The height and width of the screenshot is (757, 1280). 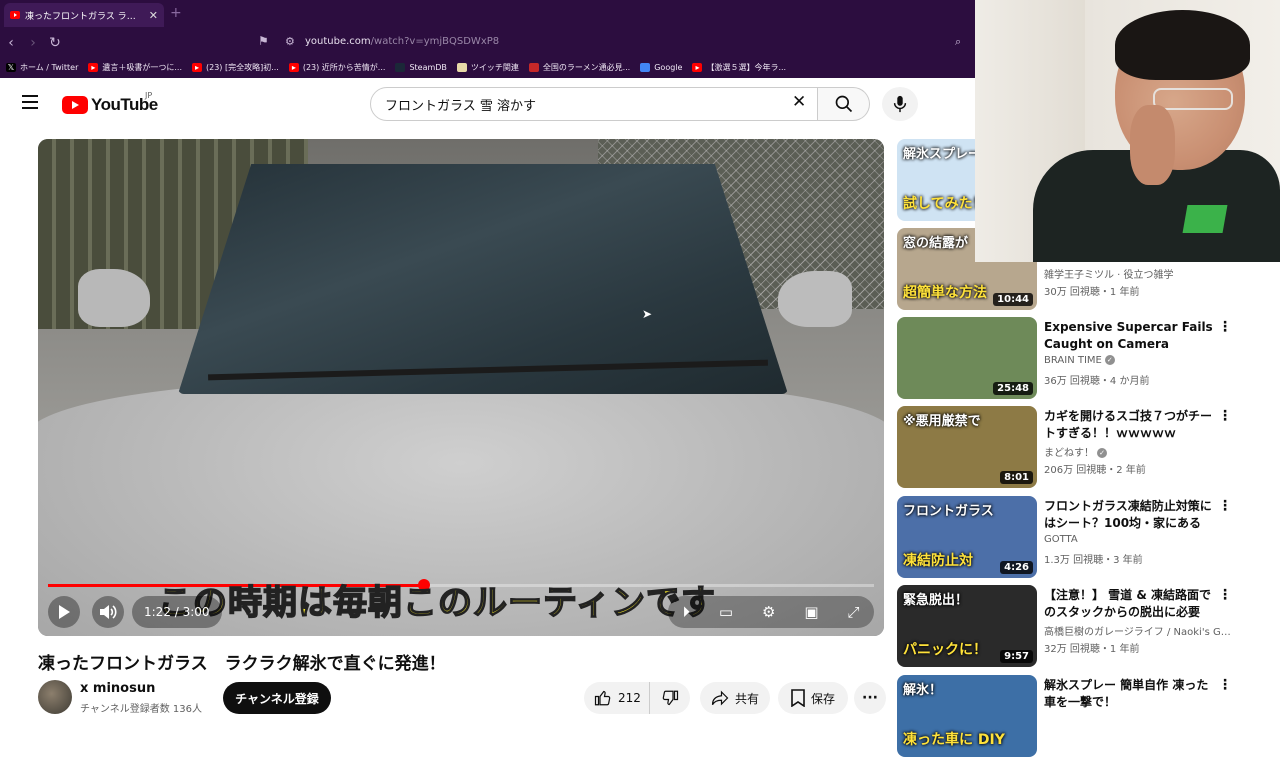 I want to click on channel-name: x minosun, so click(x=117, y=688).